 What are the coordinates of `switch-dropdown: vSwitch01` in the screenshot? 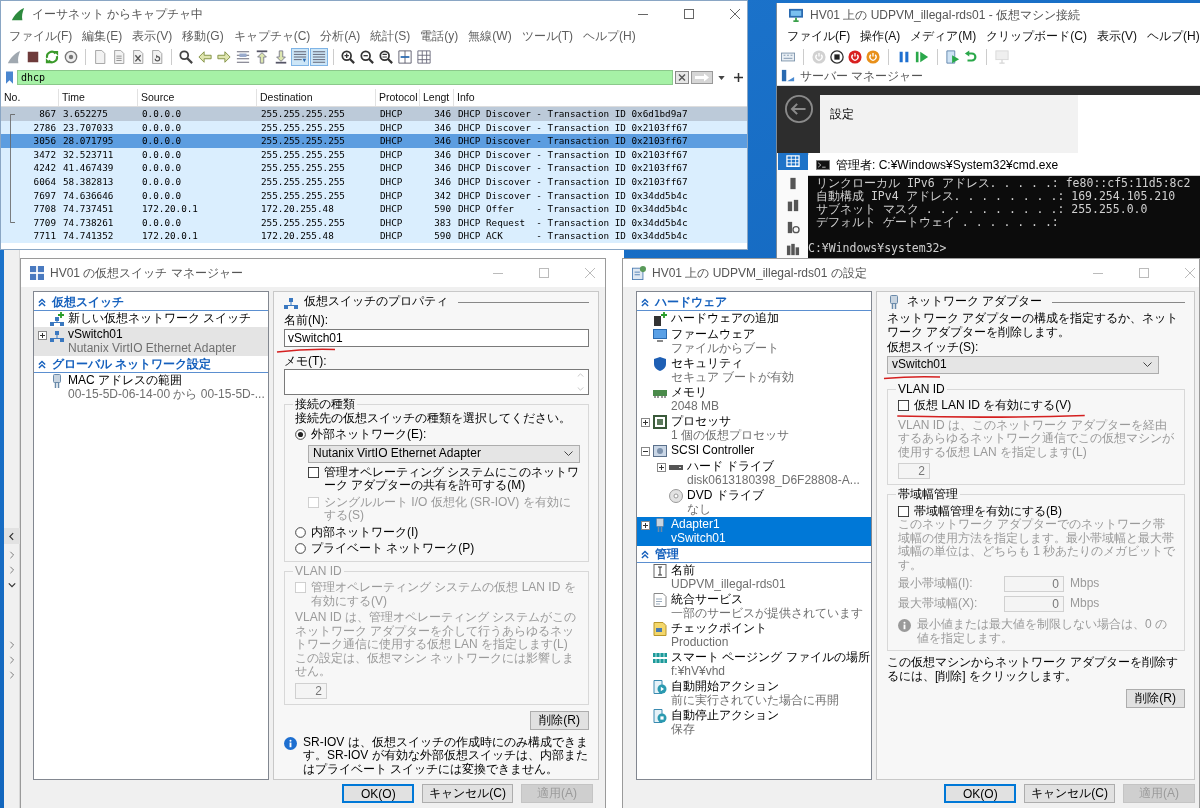 It's located at (1023, 364).